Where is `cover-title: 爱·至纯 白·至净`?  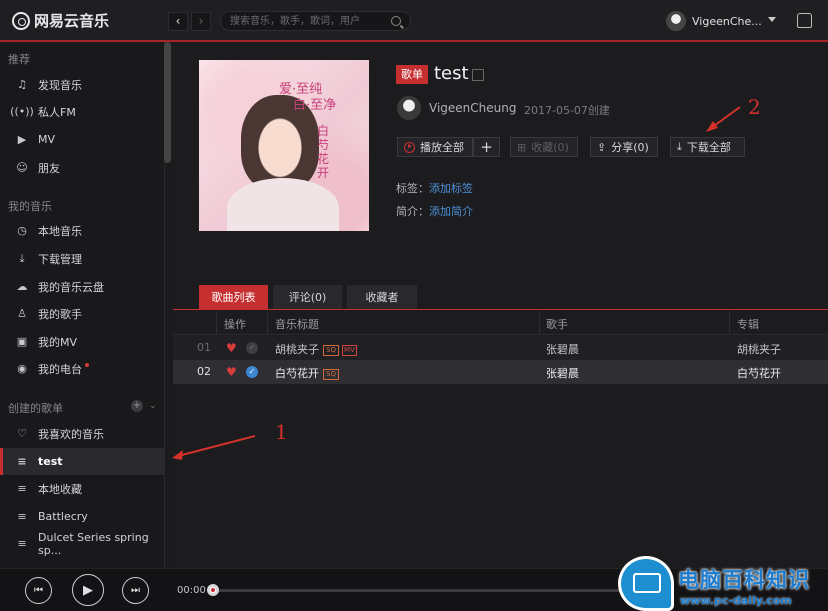
cover-title: 爱·至纯 白·至净 is located at coordinates (307, 98).